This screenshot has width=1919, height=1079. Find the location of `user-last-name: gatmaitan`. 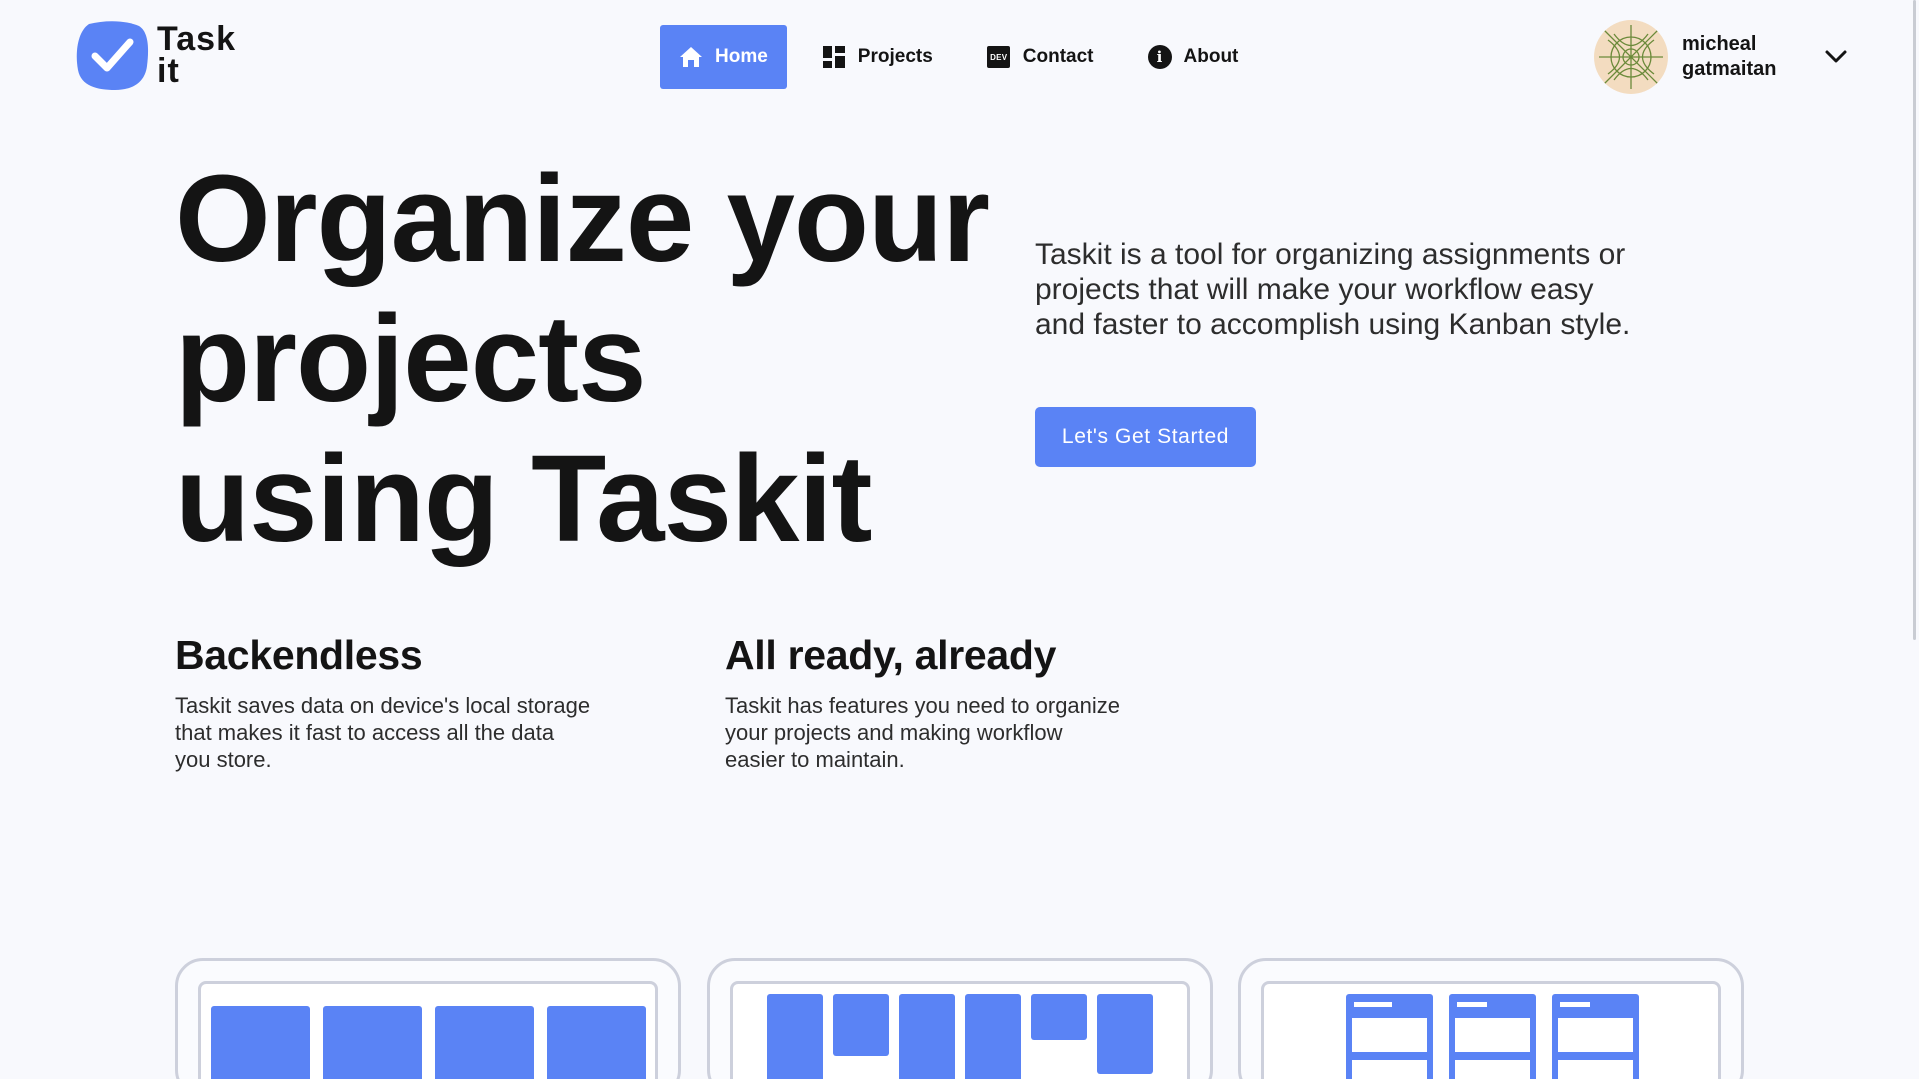

user-last-name: gatmaitan is located at coordinates (1729, 69).